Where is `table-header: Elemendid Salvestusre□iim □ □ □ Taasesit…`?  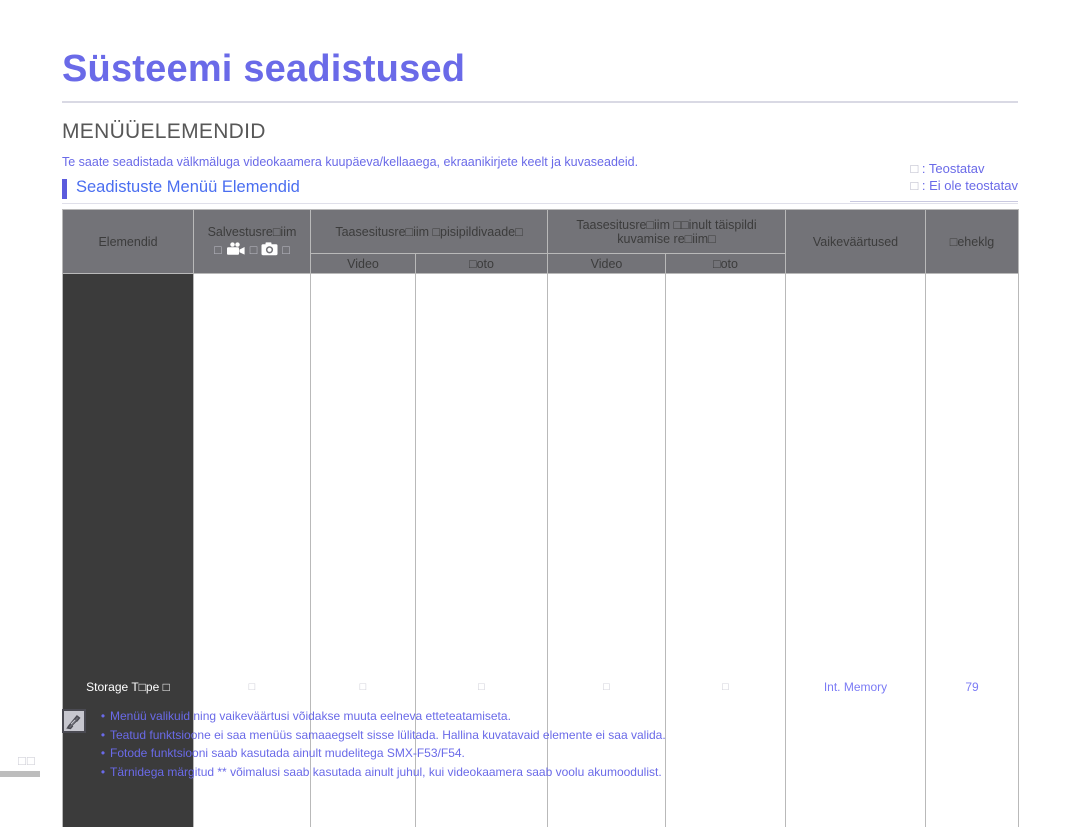 table-header: Elemendid Salvestusre□iim □ □ □ Taasesit… is located at coordinates (540, 241).